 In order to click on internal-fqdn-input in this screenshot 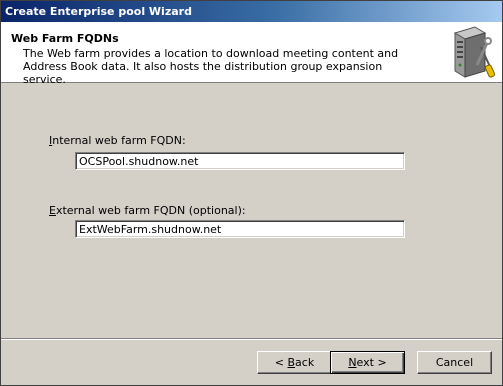, I will do `click(240, 161)`.